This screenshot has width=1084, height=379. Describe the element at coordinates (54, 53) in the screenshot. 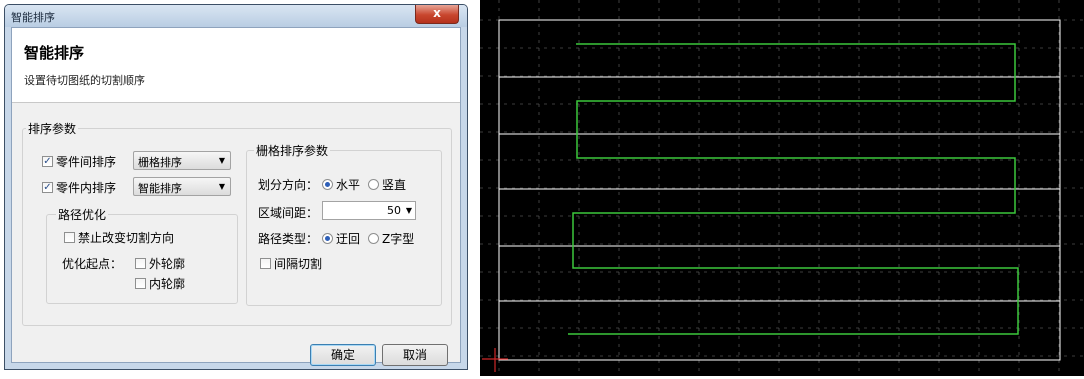

I see `dialog-heading: 智能排序` at that location.